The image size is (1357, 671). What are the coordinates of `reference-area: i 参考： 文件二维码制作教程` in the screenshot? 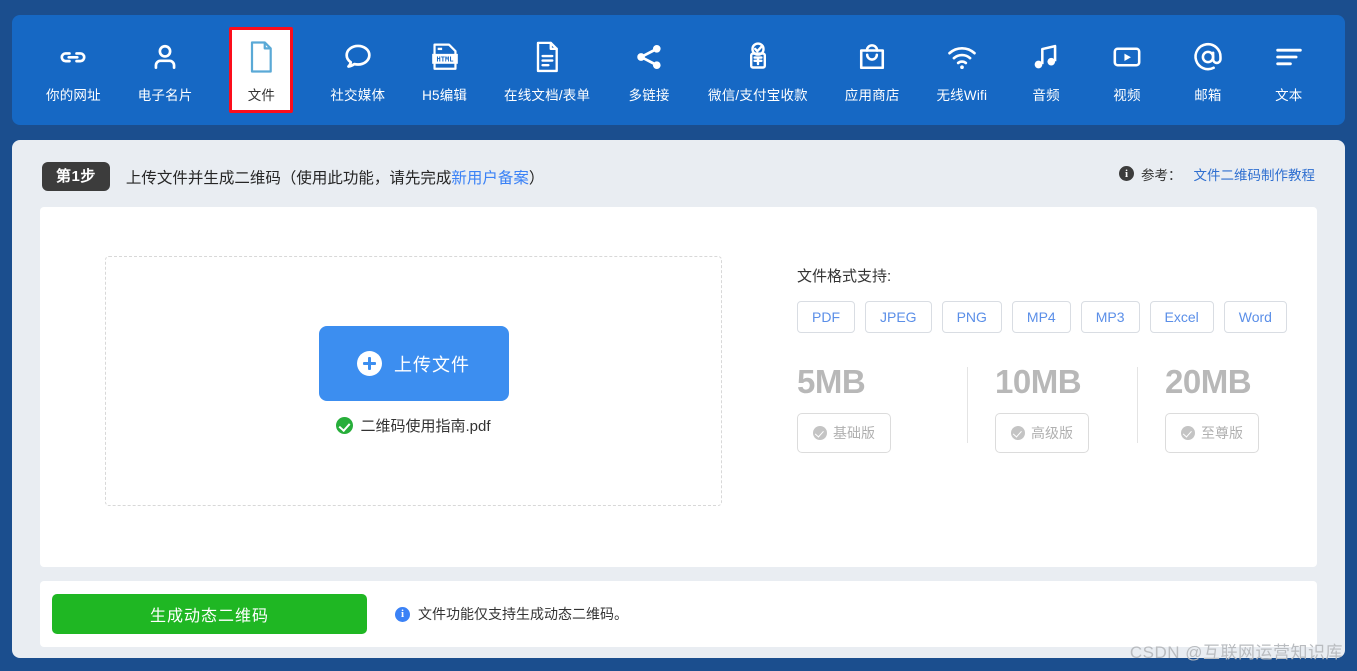 It's located at (1217, 174).